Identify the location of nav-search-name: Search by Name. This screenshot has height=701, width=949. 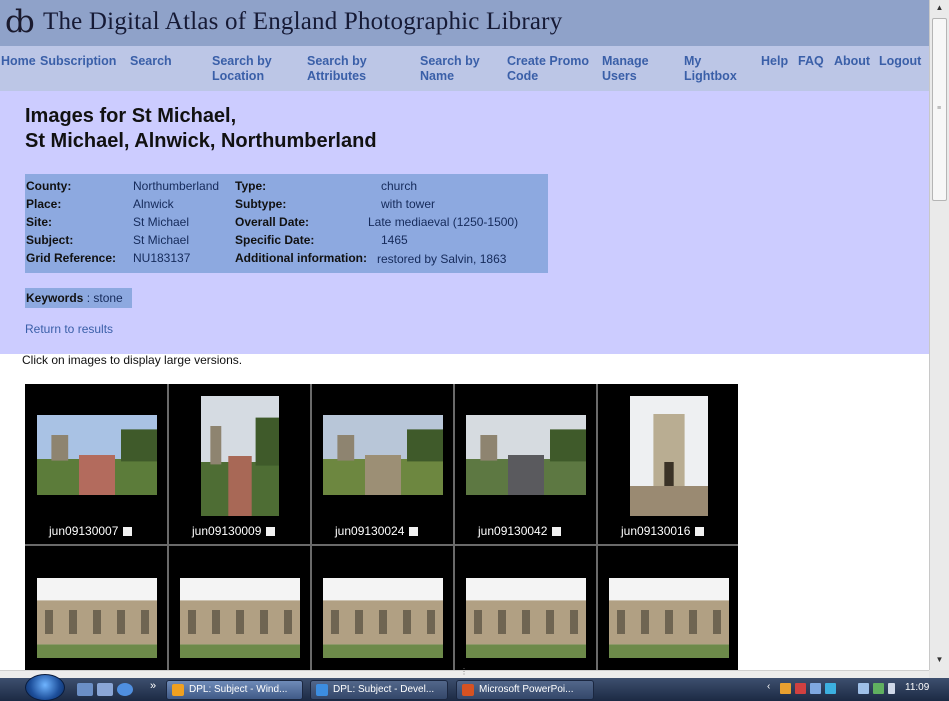
(450, 69).